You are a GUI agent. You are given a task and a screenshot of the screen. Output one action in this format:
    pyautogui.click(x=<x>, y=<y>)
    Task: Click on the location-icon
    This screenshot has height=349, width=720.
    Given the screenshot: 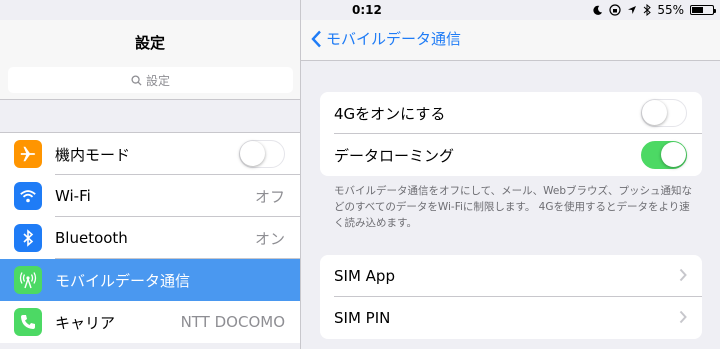 What is the action you would take?
    pyautogui.click(x=632, y=10)
    